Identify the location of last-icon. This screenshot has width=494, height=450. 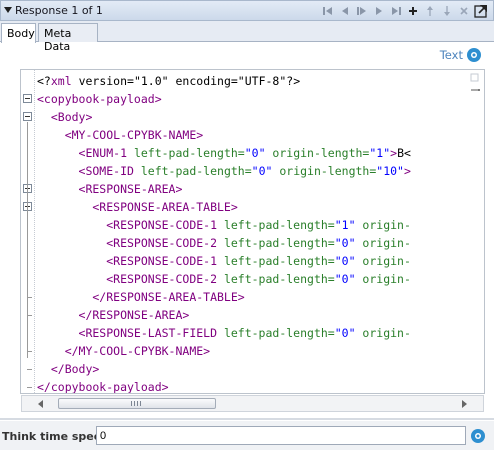
(396, 11).